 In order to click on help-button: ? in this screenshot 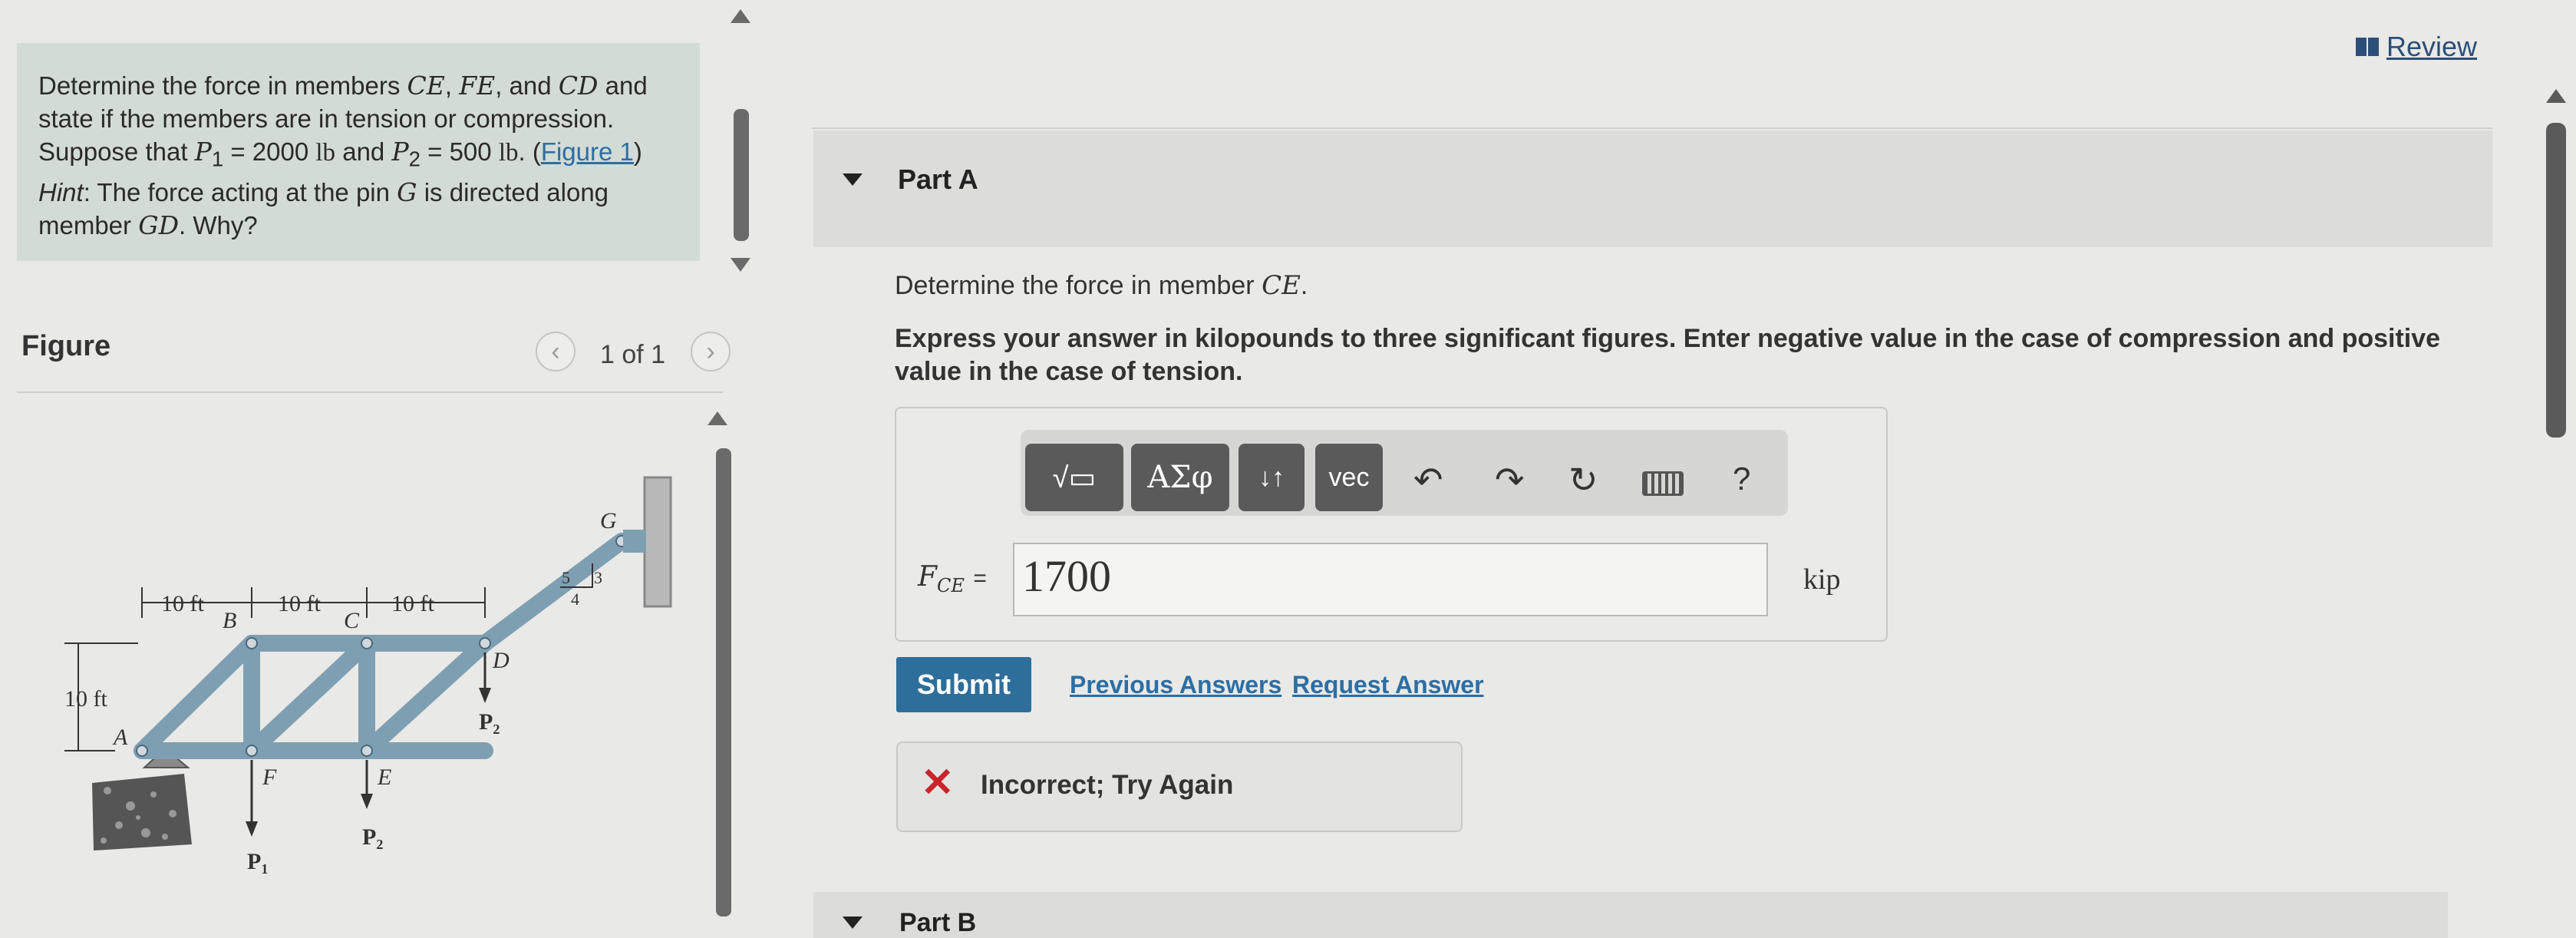, I will do `click(1741, 479)`.